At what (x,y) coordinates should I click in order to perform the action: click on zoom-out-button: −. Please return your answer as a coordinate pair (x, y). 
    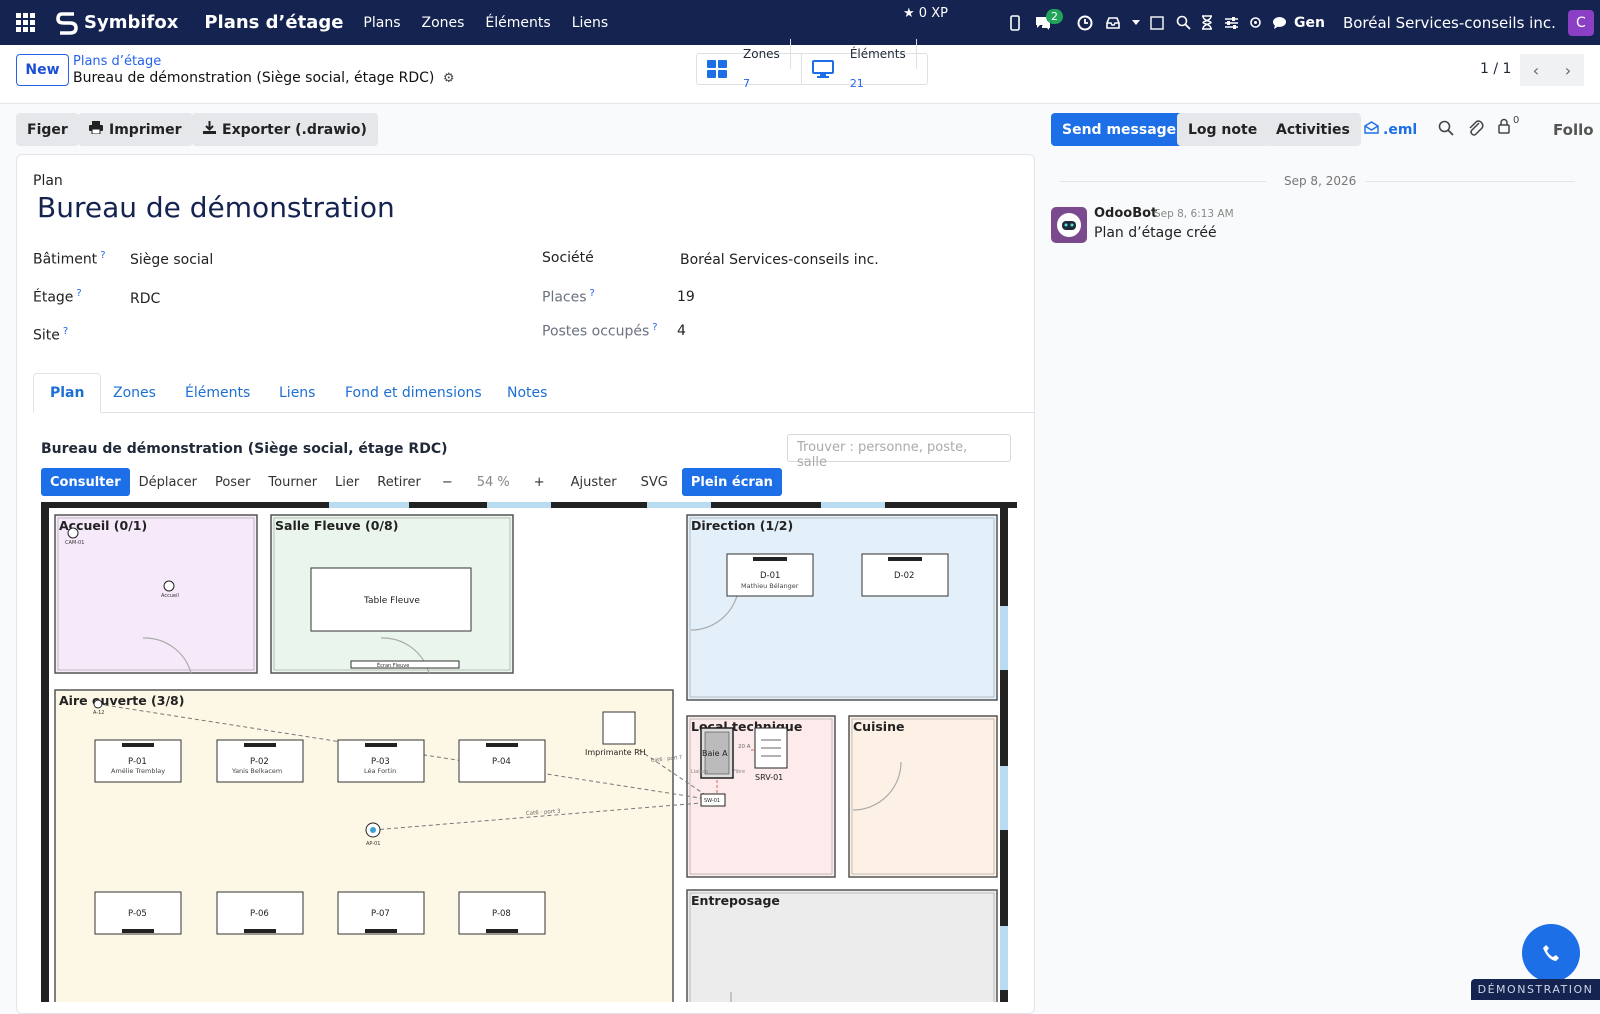
    Looking at the image, I should click on (447, 482).